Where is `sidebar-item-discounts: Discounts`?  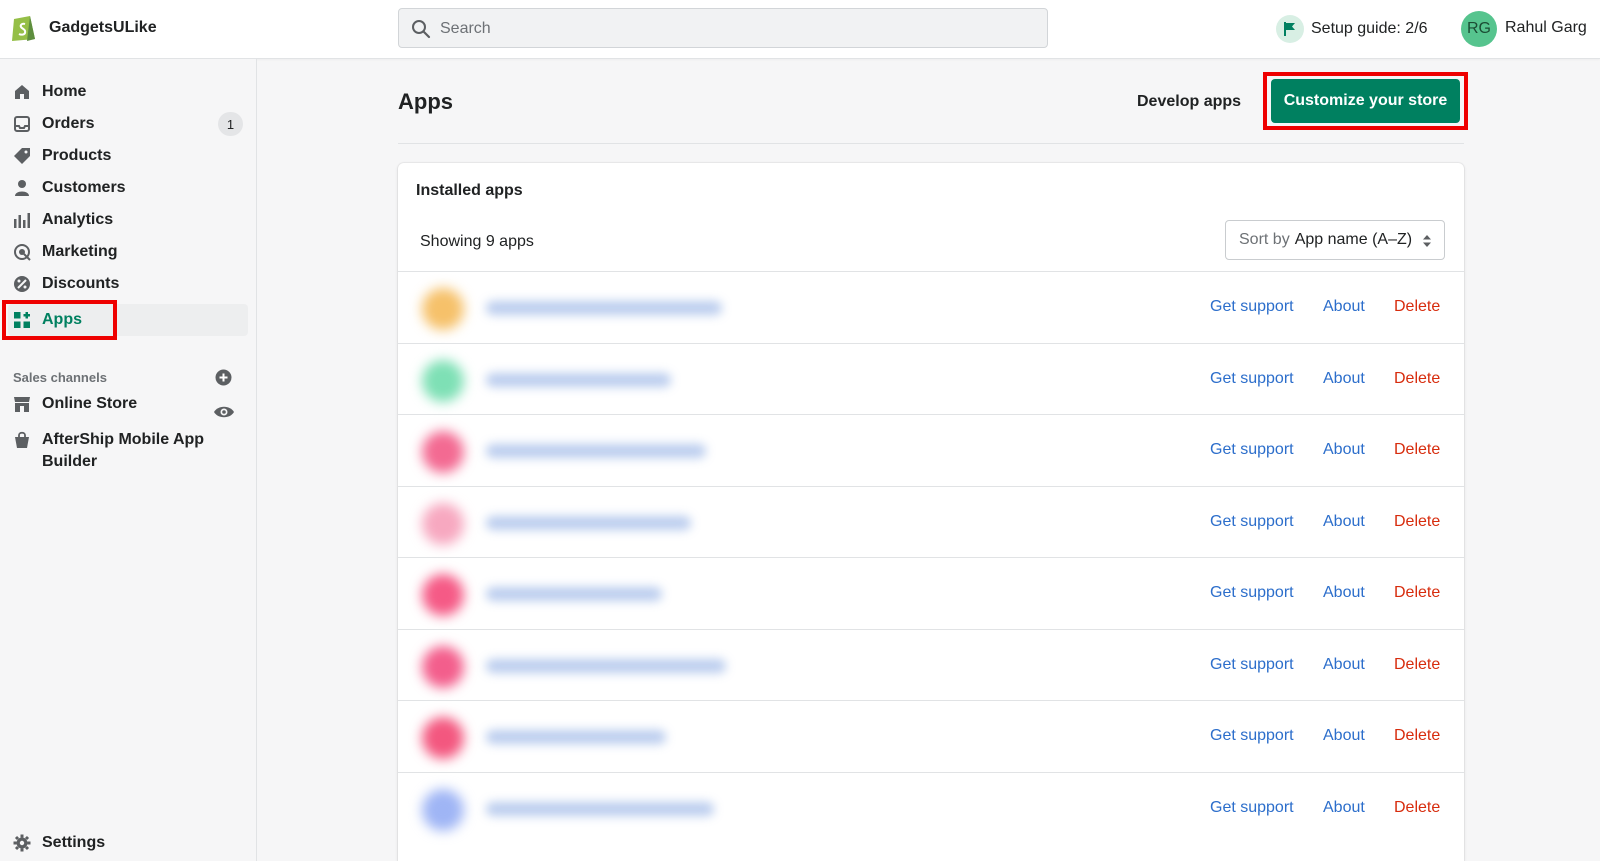 sidebar-item-discounts: Discounts is located at coordinates (128, 284).